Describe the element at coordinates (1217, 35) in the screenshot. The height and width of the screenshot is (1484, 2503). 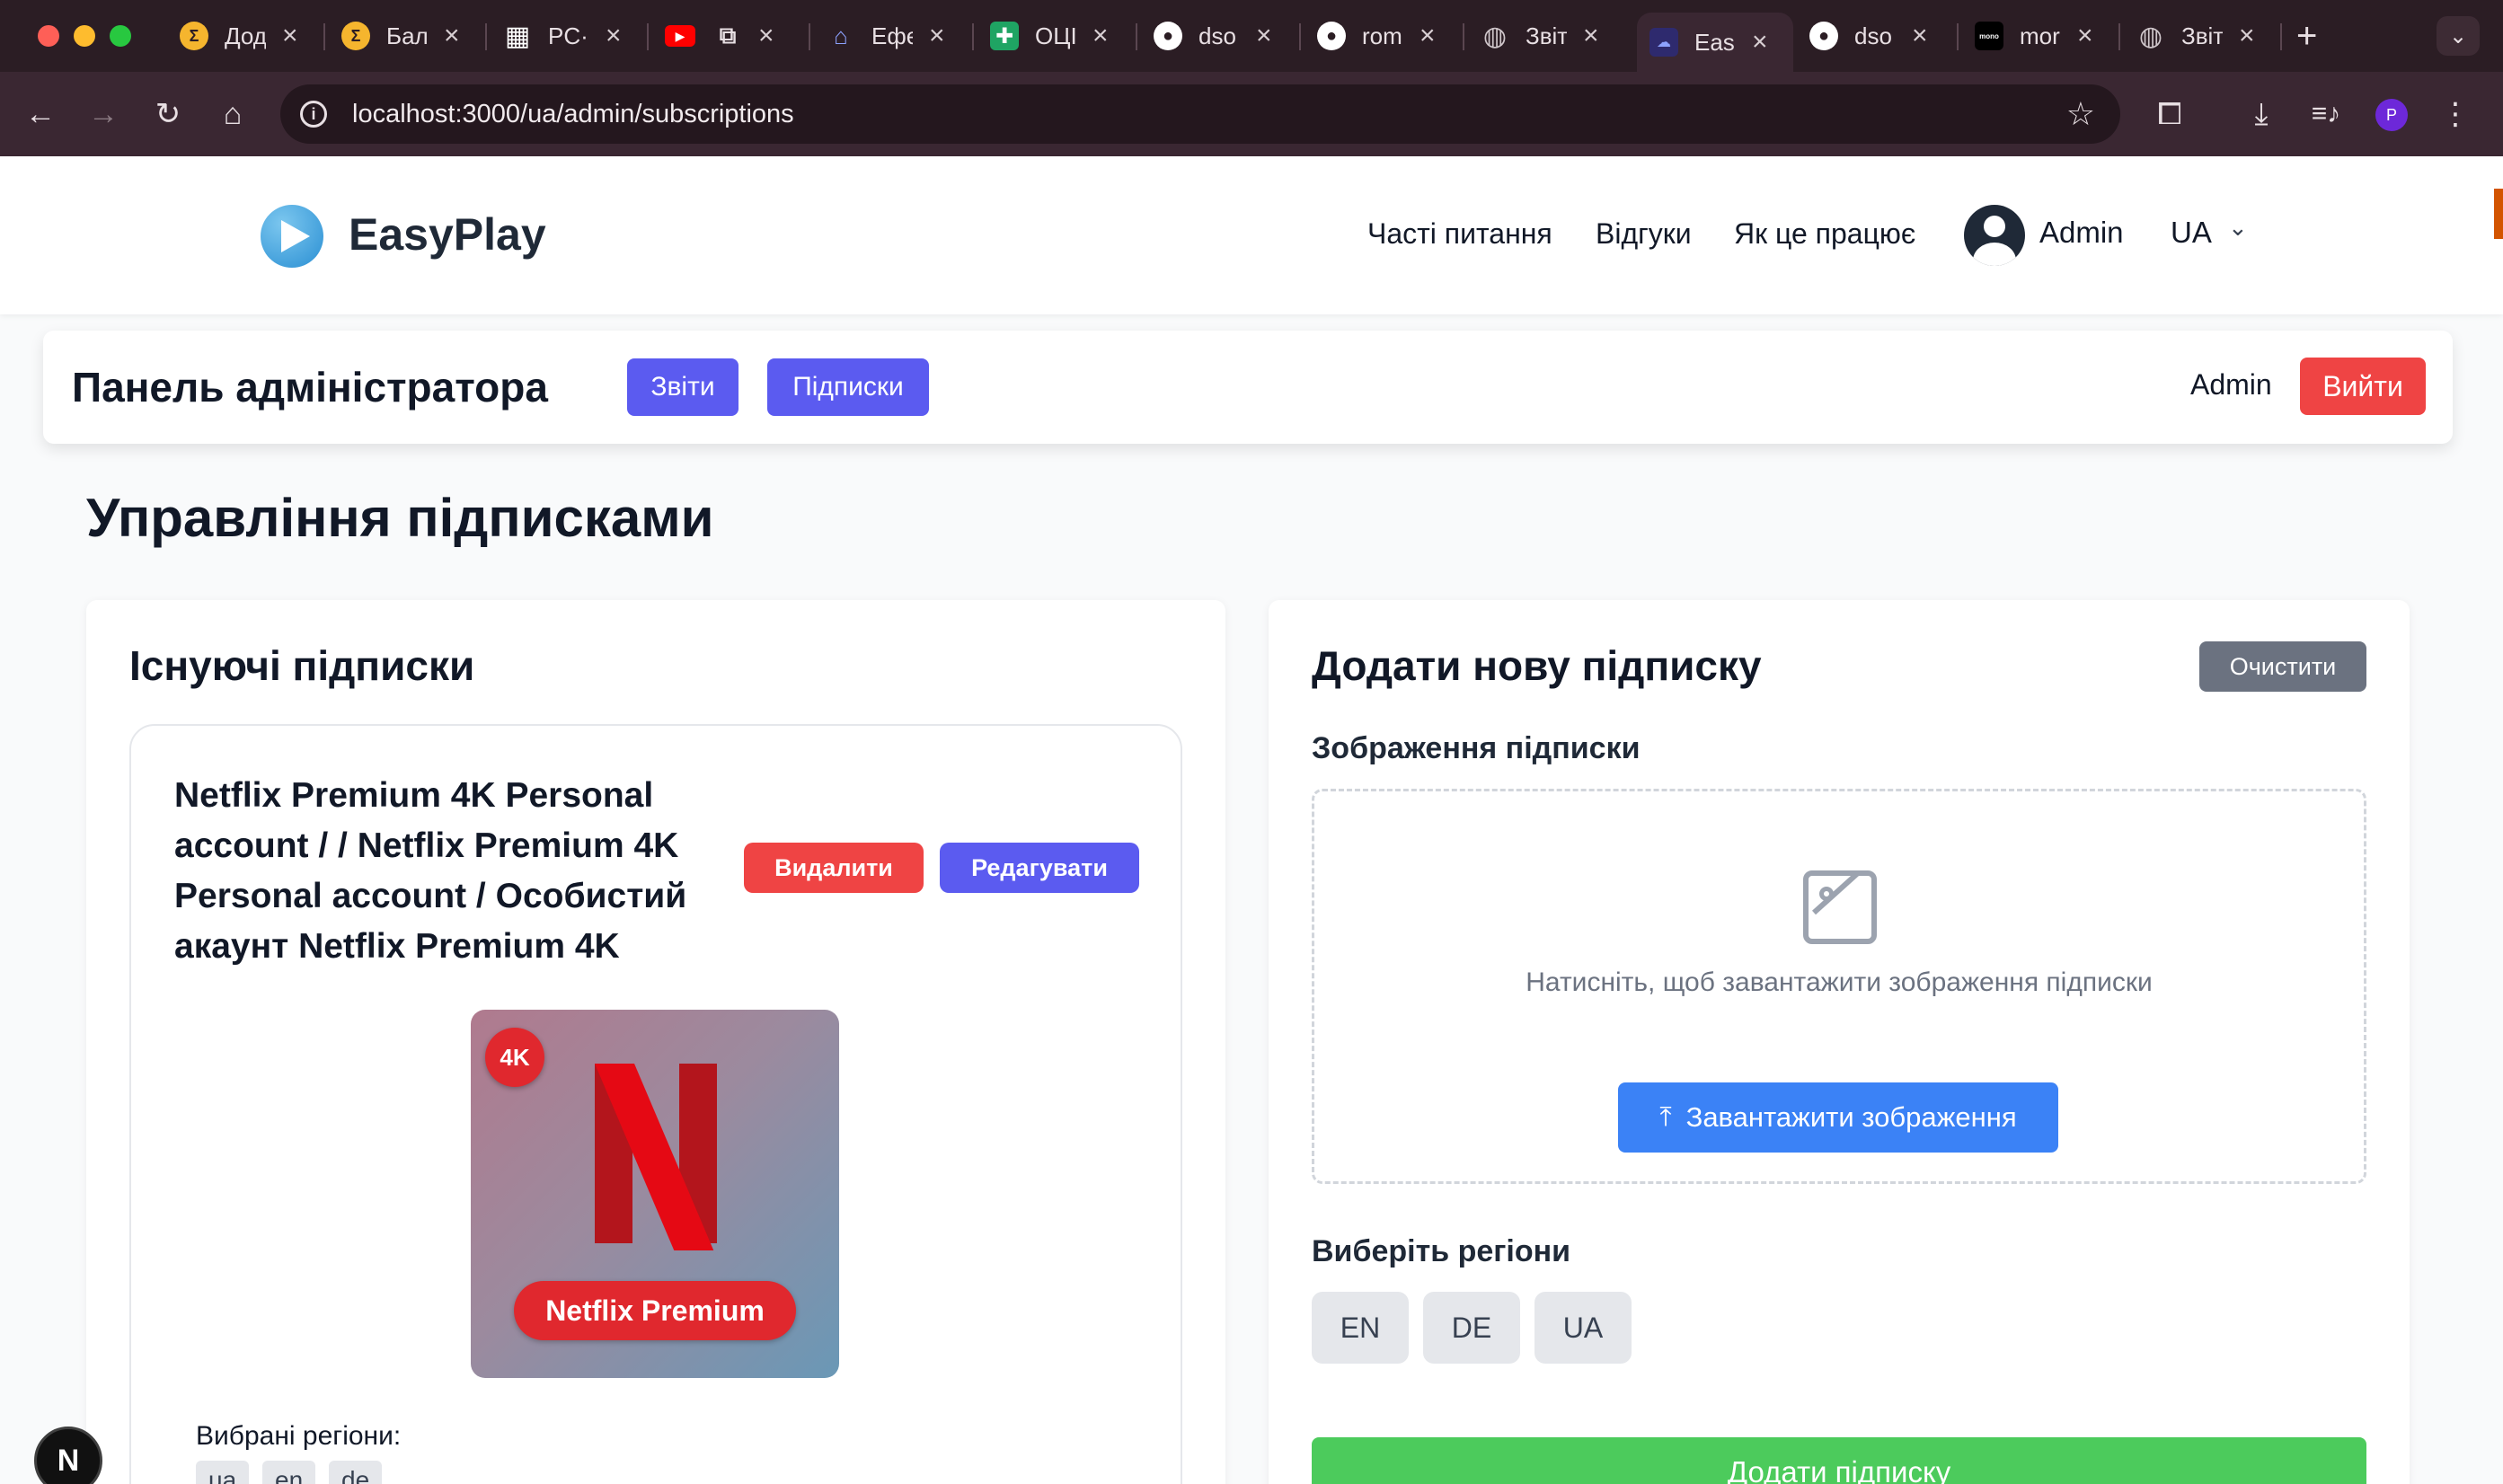
I see `tab-title: dso` at that location.